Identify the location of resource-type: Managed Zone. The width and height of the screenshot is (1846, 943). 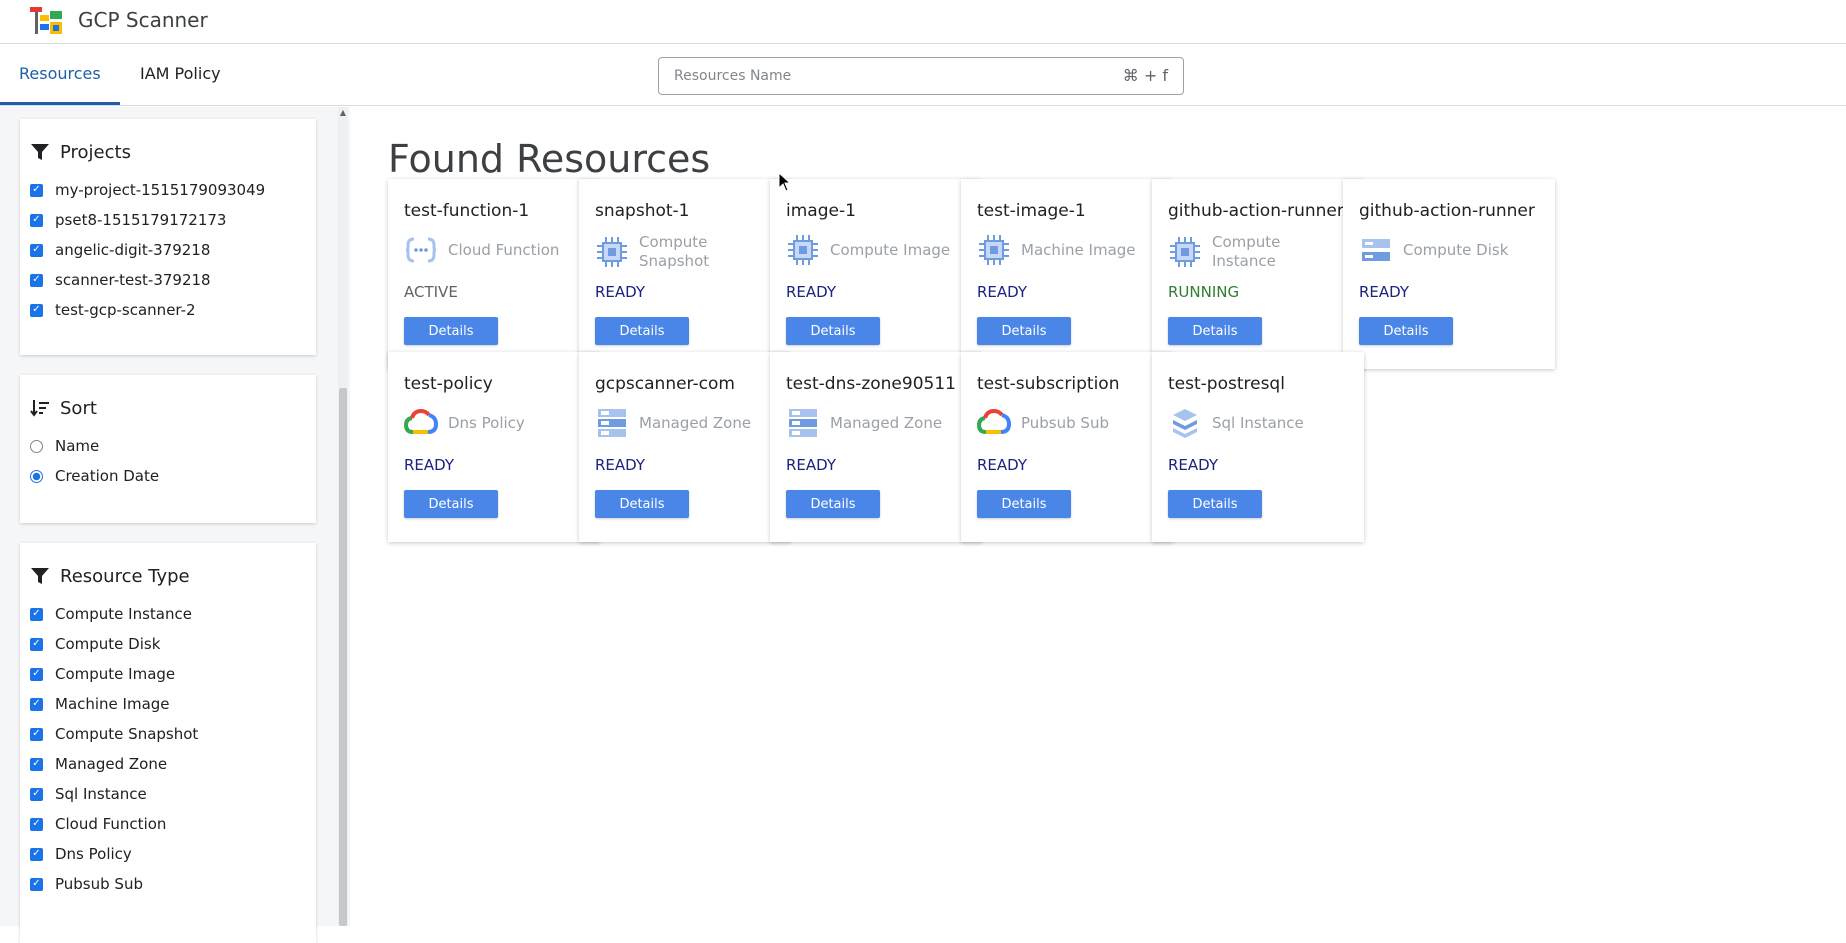
(881, 423).